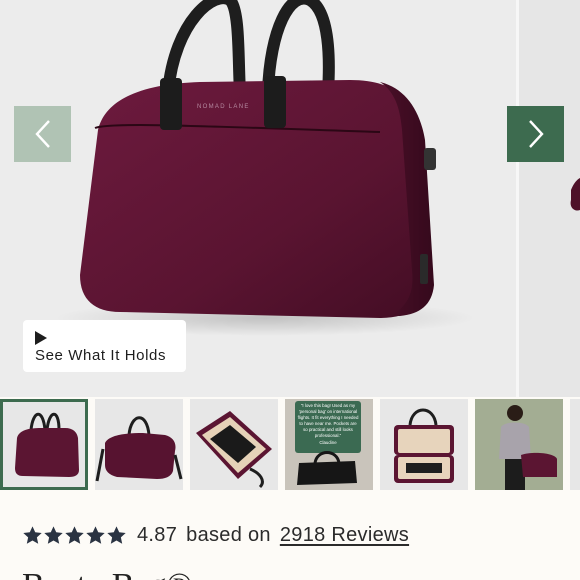 The image size is (580, 580). What do you see at coordinates (101, 355) in the screenshot?
I see `video-button-label: See What It Holds` at bounding box center [101, 355].